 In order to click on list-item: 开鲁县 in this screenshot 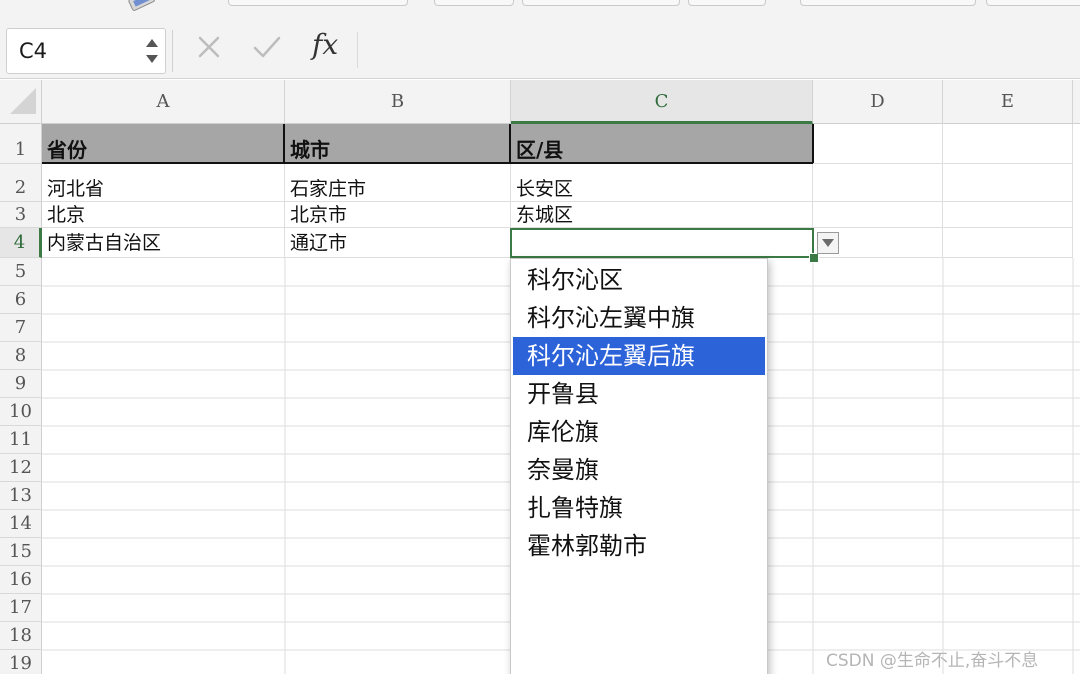, I will do `click(639, 394)`.